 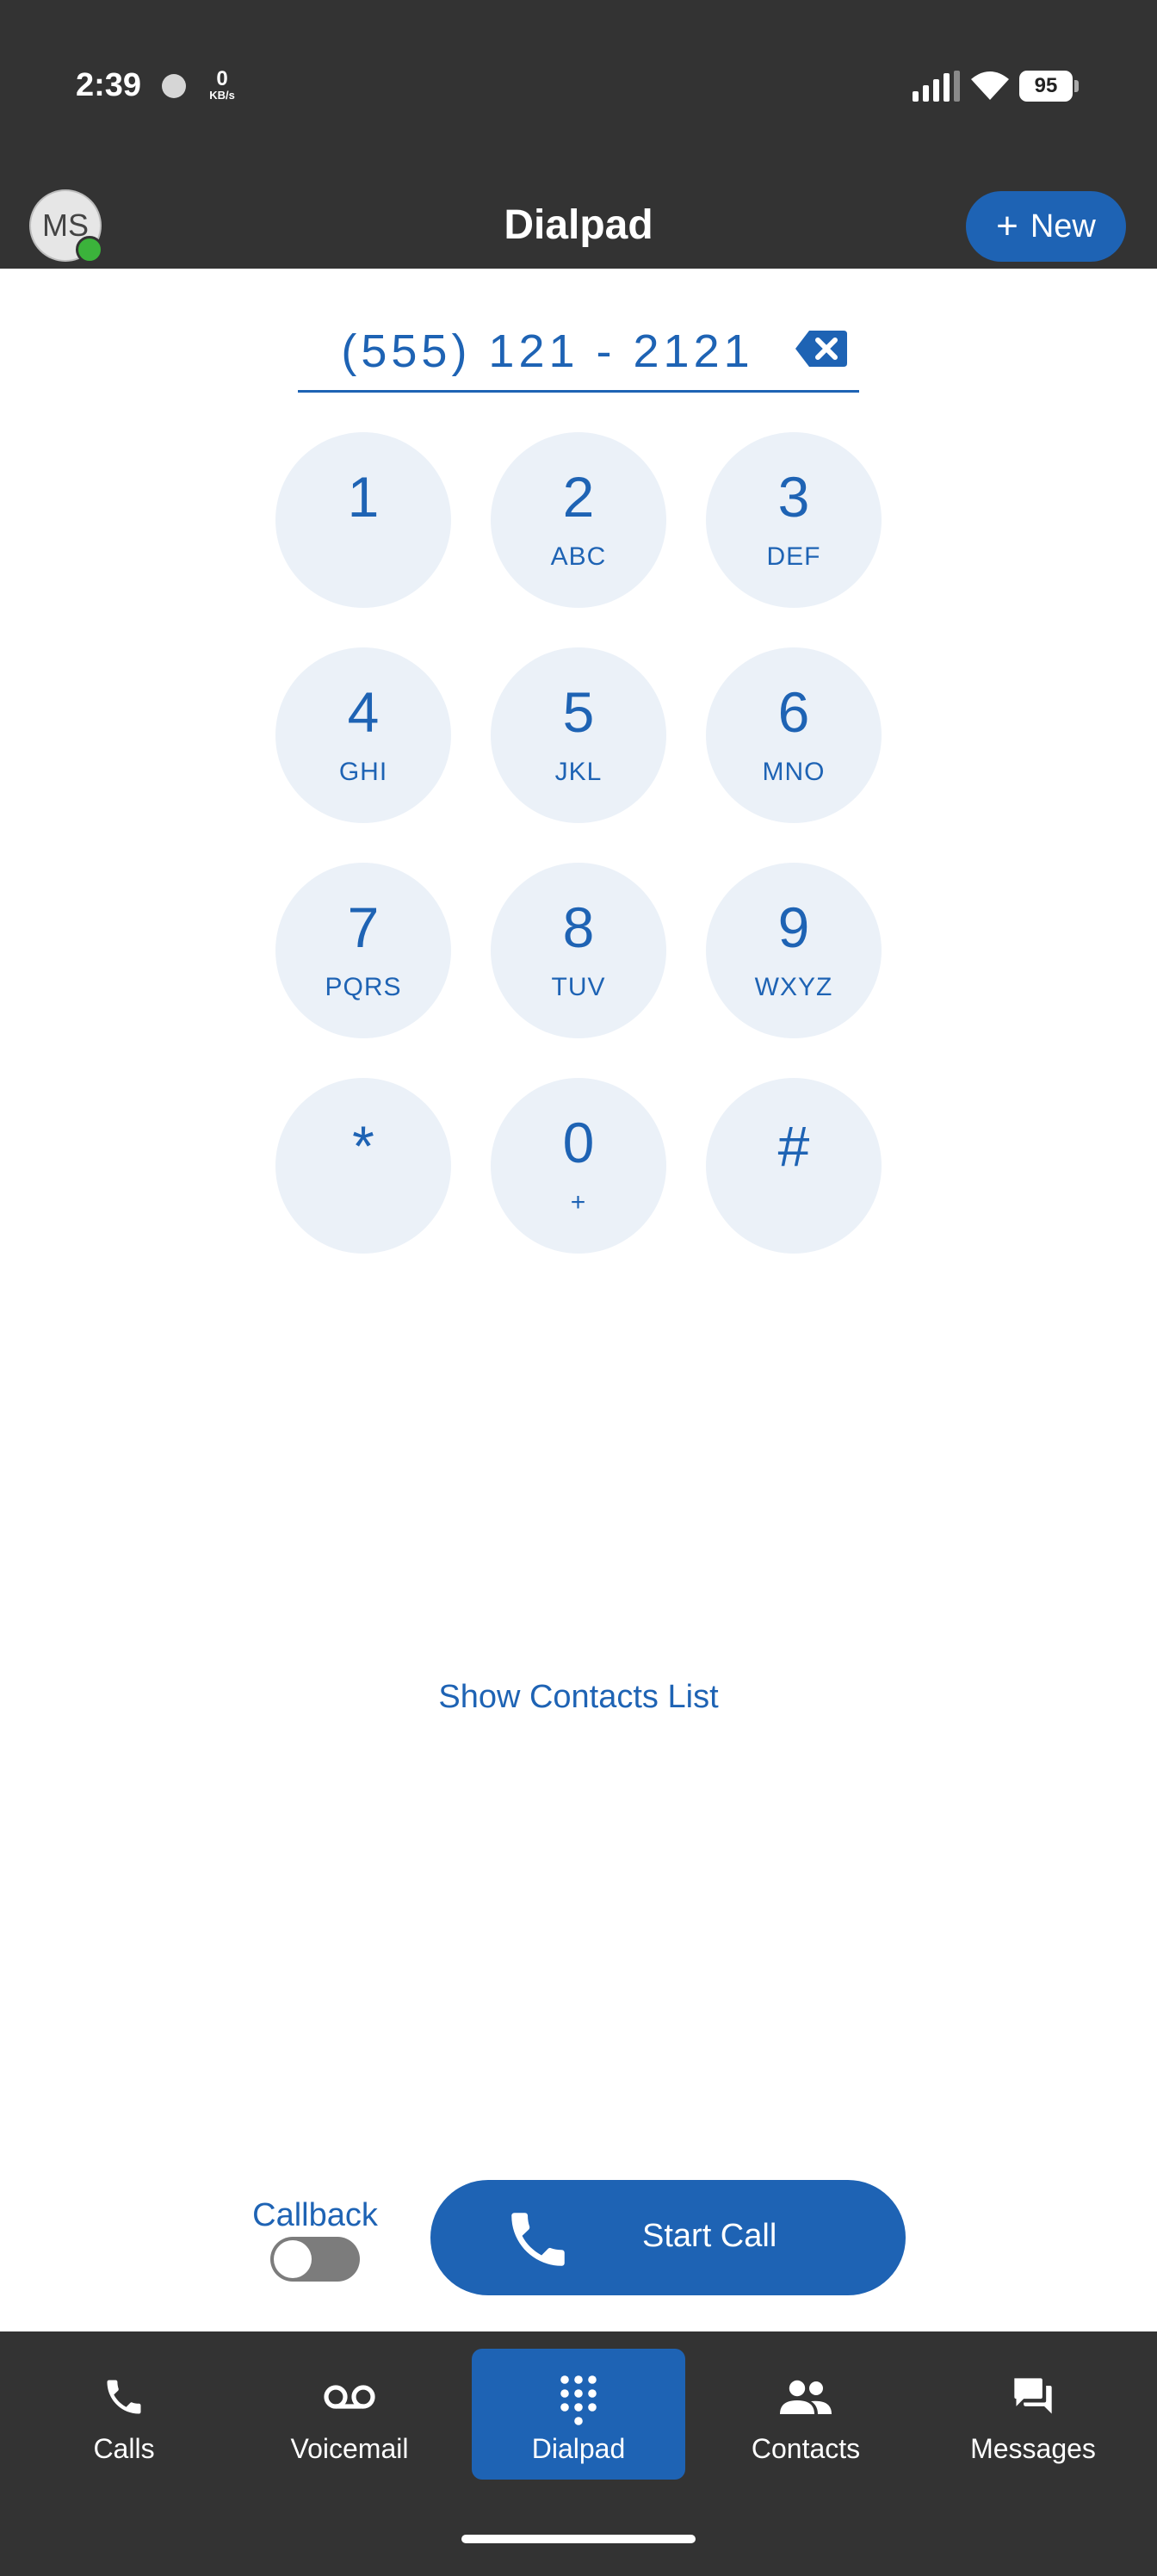 I want to click on keypad-key: 2 ABC, so click(x=579, y=520).